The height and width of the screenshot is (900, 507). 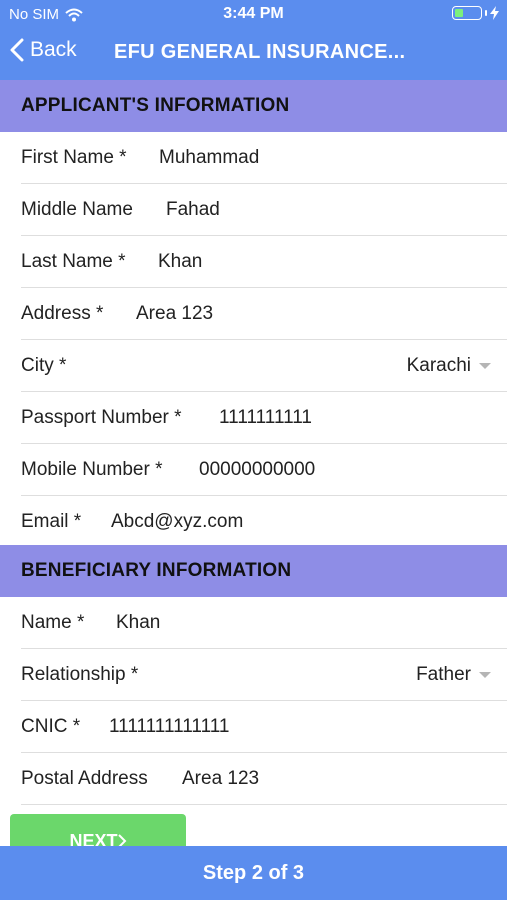 I want to click on passport-number-value: 1111111111, so click(x=265, y=418).